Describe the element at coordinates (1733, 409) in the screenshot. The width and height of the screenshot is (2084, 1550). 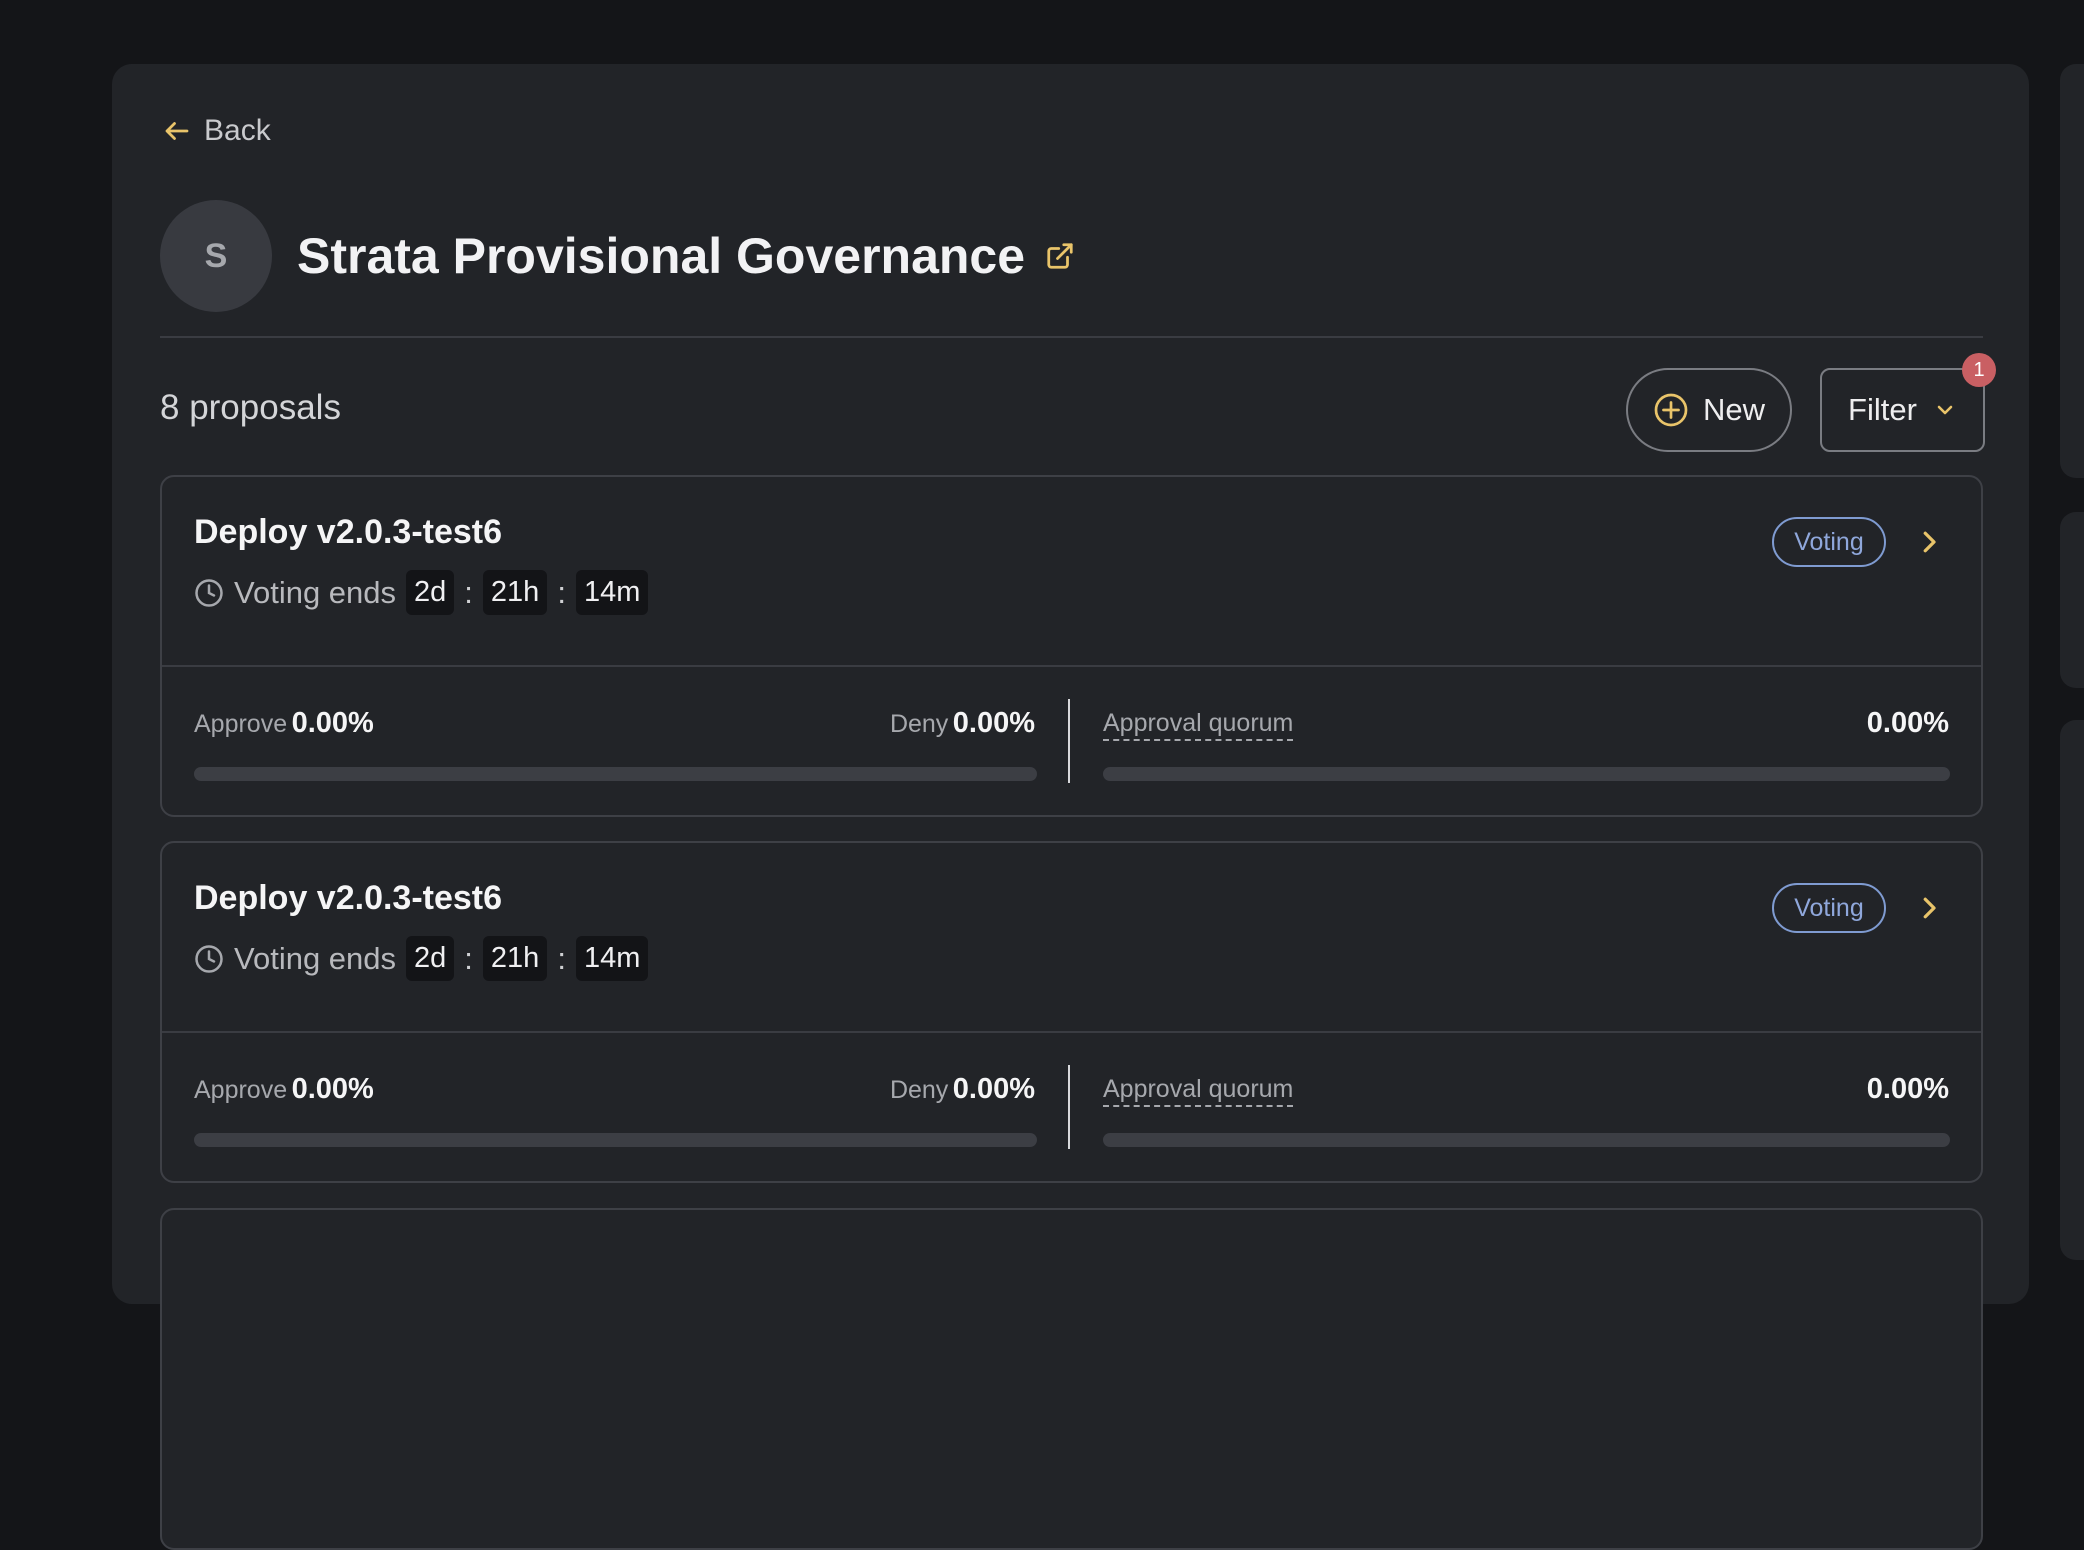
I see `new-label: New` at that location.